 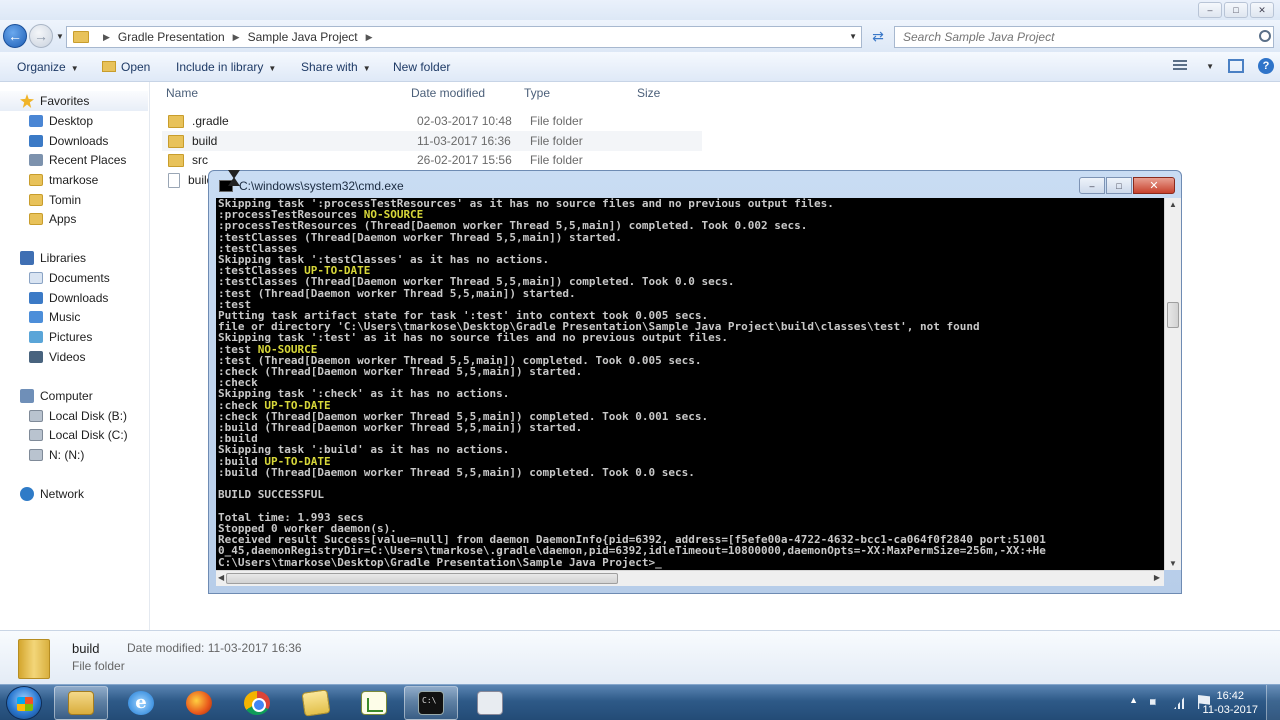 What do you see at coordinates (74, 278) in the screenshot?
I see `nav-item-documents: Documents` at bounding box center [74, 278].